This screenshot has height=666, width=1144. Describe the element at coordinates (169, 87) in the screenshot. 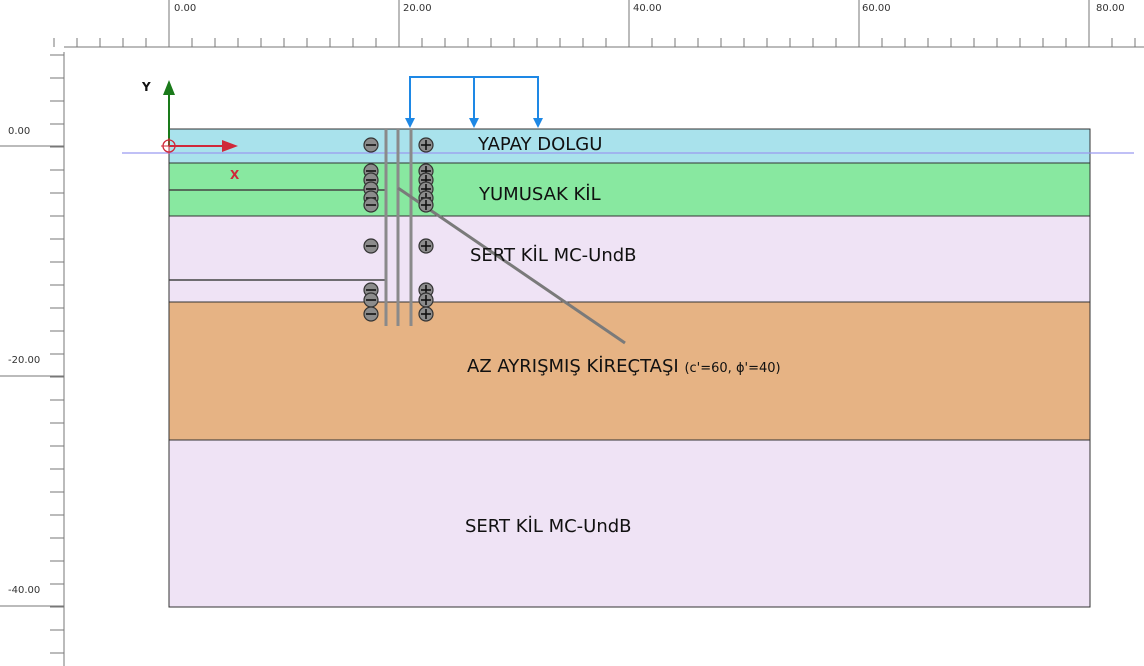

I see `y-axis-arrow-icon` at that location.